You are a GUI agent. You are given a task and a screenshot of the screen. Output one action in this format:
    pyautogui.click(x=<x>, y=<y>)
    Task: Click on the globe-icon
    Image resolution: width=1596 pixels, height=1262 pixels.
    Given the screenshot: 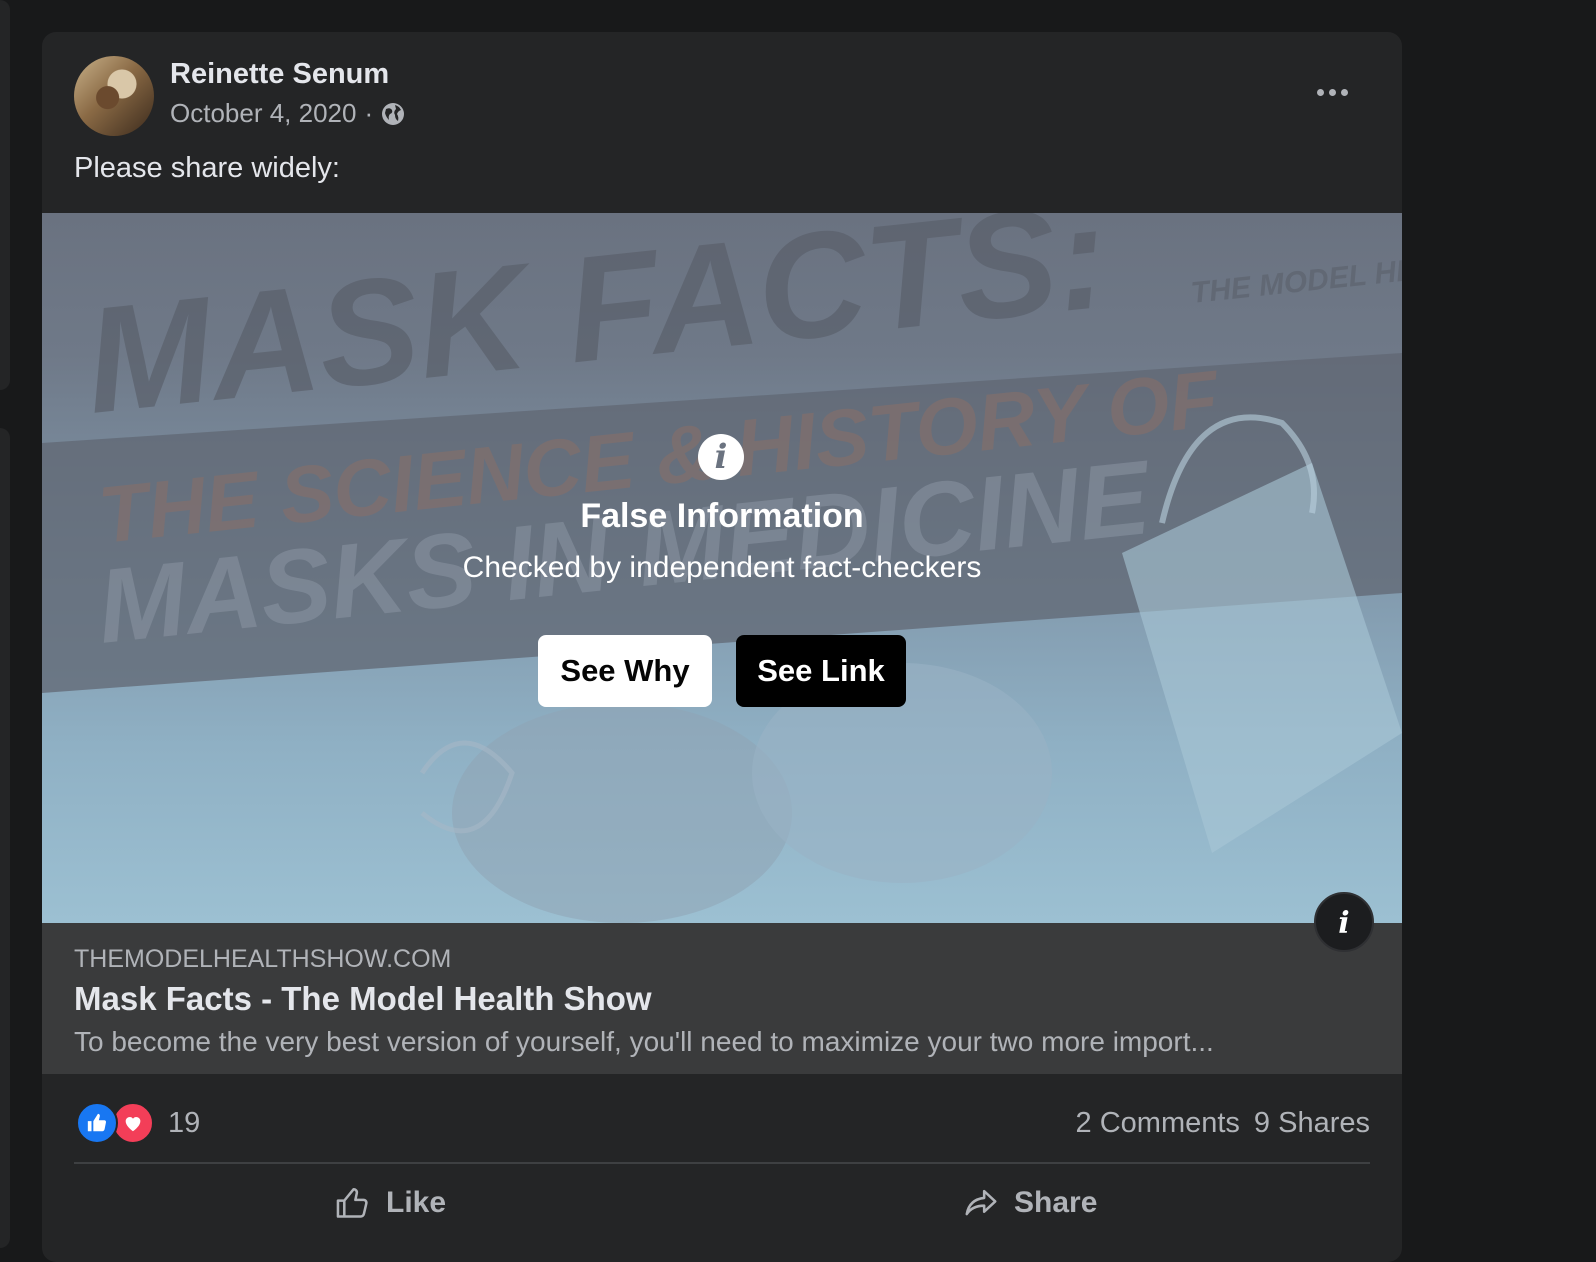 What is the action you would take?
    pyautogui.click(x=393, y=114)
    